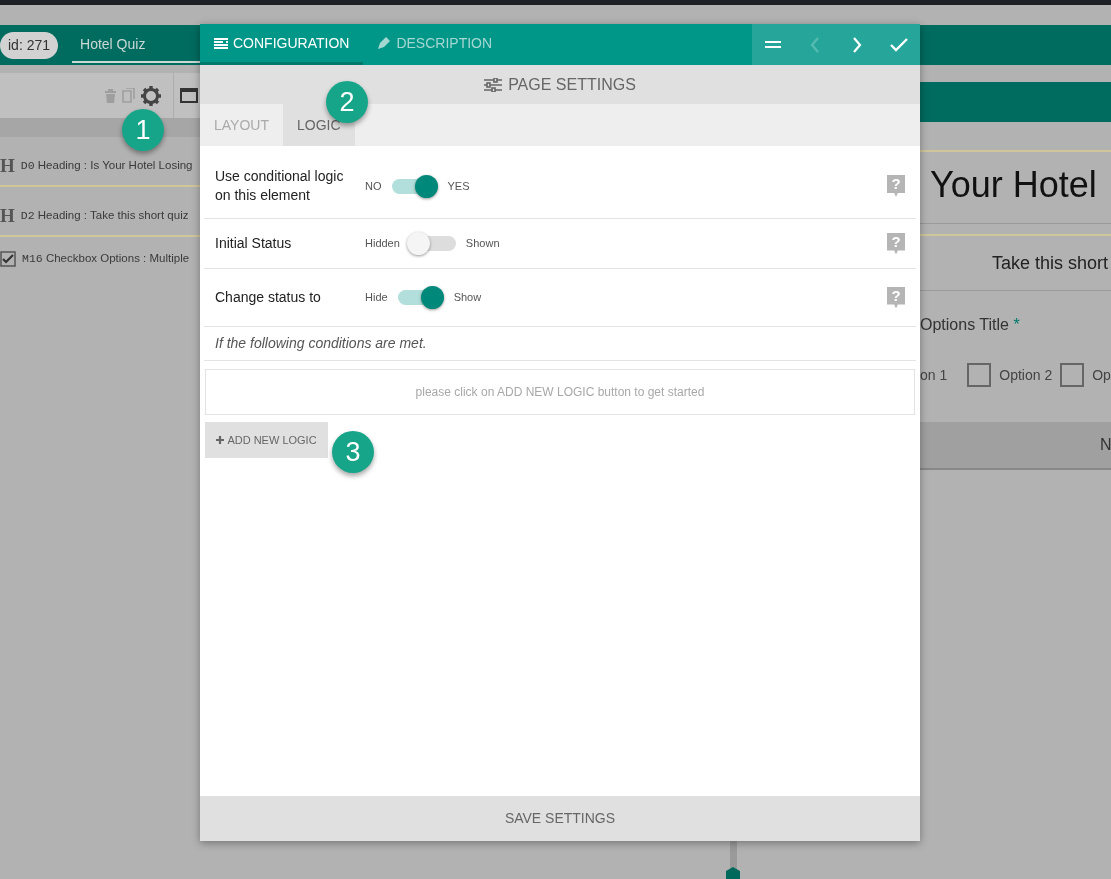 The width and height of the screenshot is (1111, 879). What do you see at coordinates (493, 84) in the screenshot?
I see `sliders-icon` at bounding box center [493, 84].